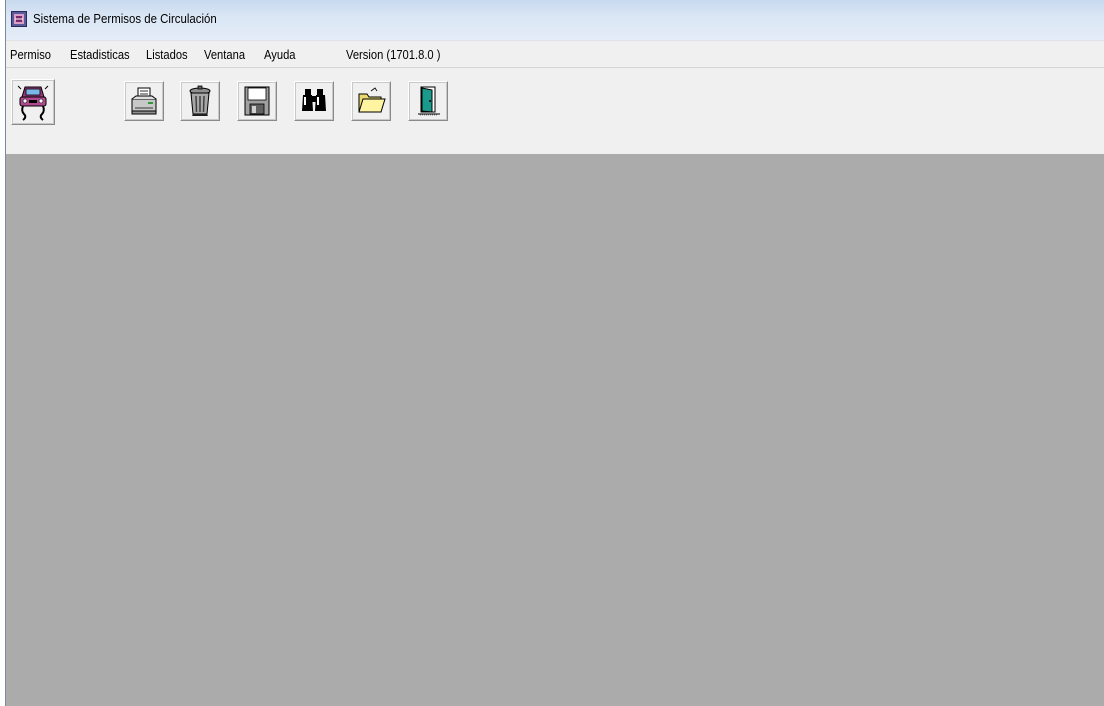 Image resolution: width=1104 pixels, height=706 pixels. What do you see at coordinates (30, 55) in the screenshot?
I see `menu-permiso: Permiso` at bounding box center [30, 55].